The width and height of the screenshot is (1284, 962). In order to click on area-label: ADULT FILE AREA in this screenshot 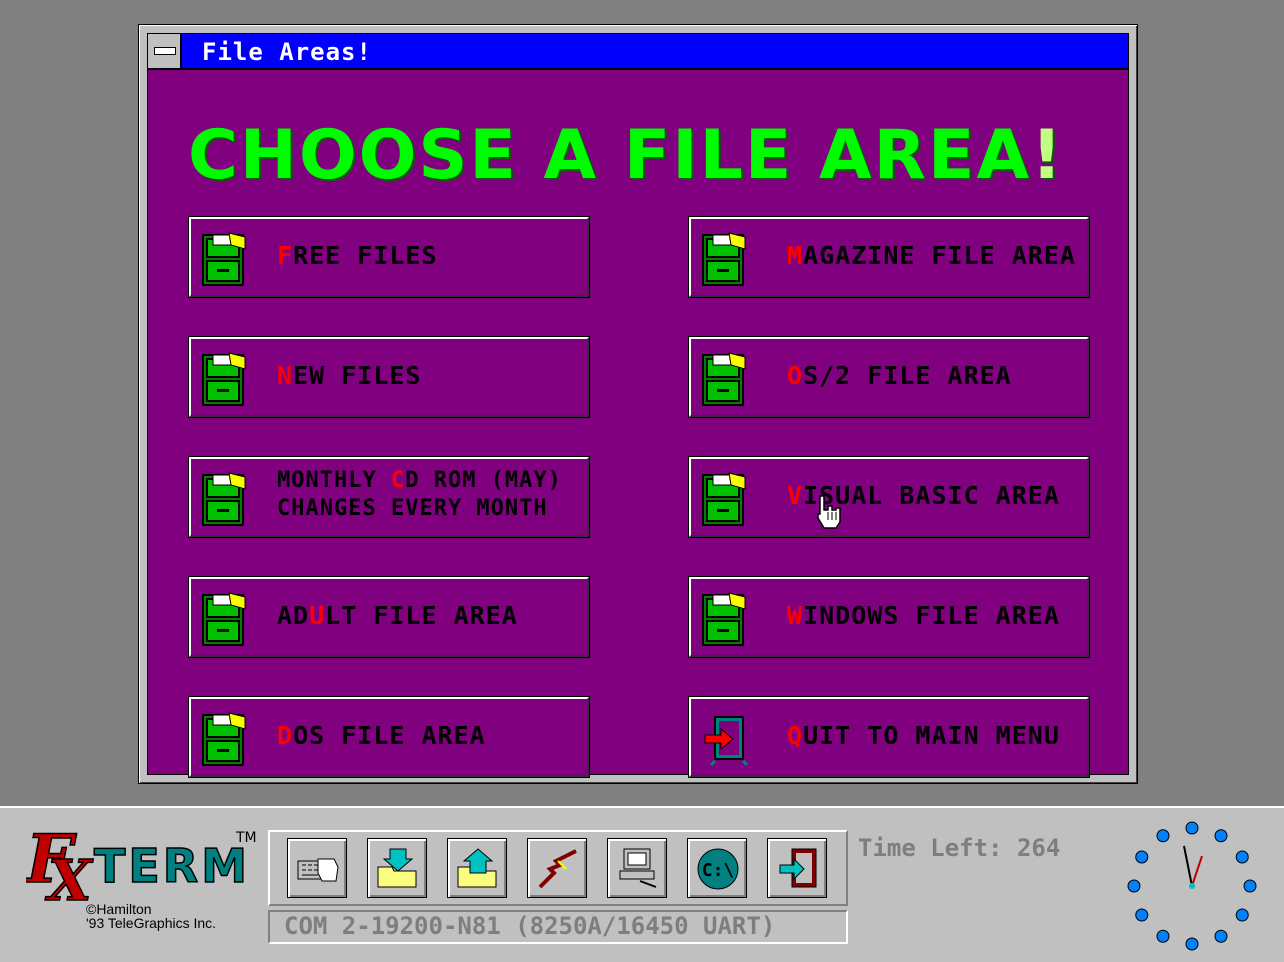, I will do `click(397, 615)`.